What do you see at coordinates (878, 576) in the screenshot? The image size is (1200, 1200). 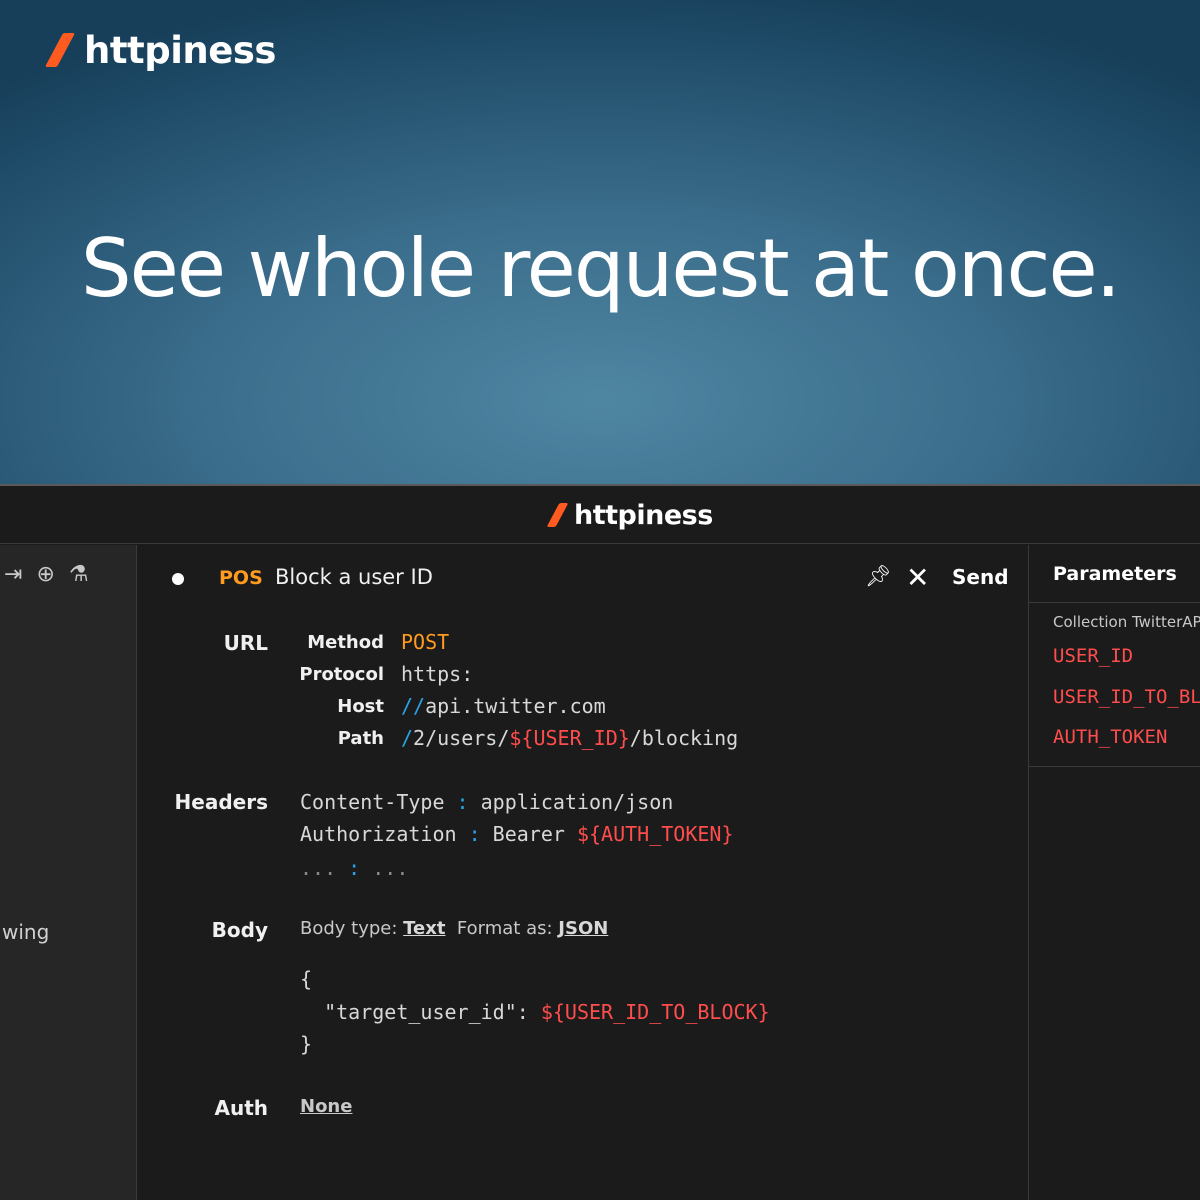 I see `pin-icon: 📌︎` at bounding box center [878, 576].